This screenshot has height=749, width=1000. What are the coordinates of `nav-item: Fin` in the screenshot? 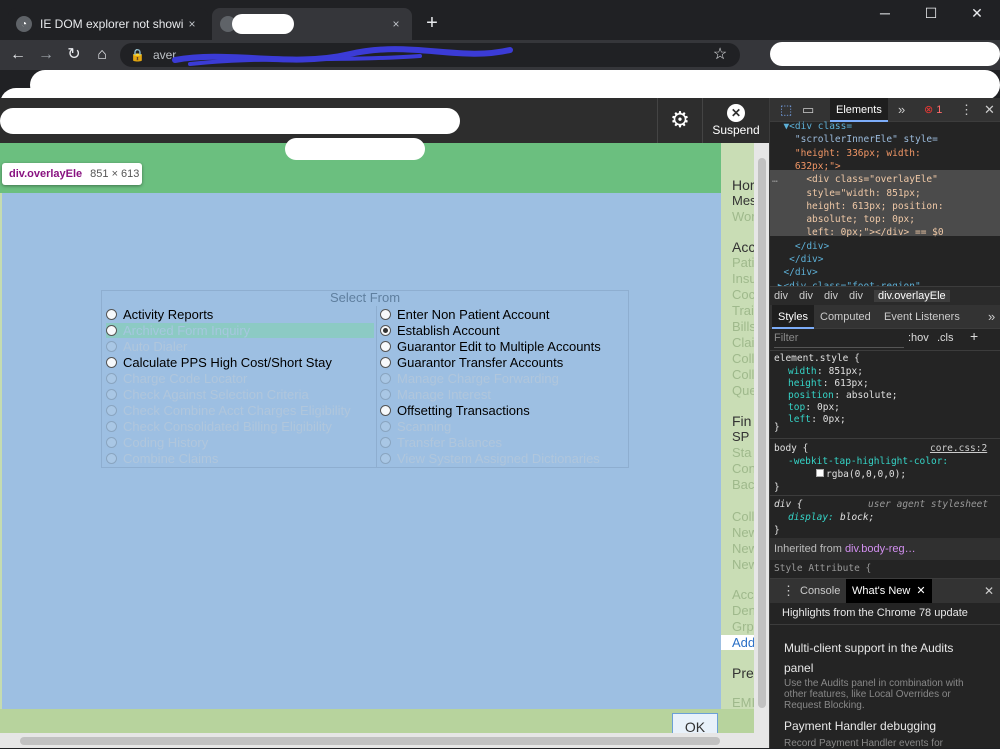 It's located at (741, 421).